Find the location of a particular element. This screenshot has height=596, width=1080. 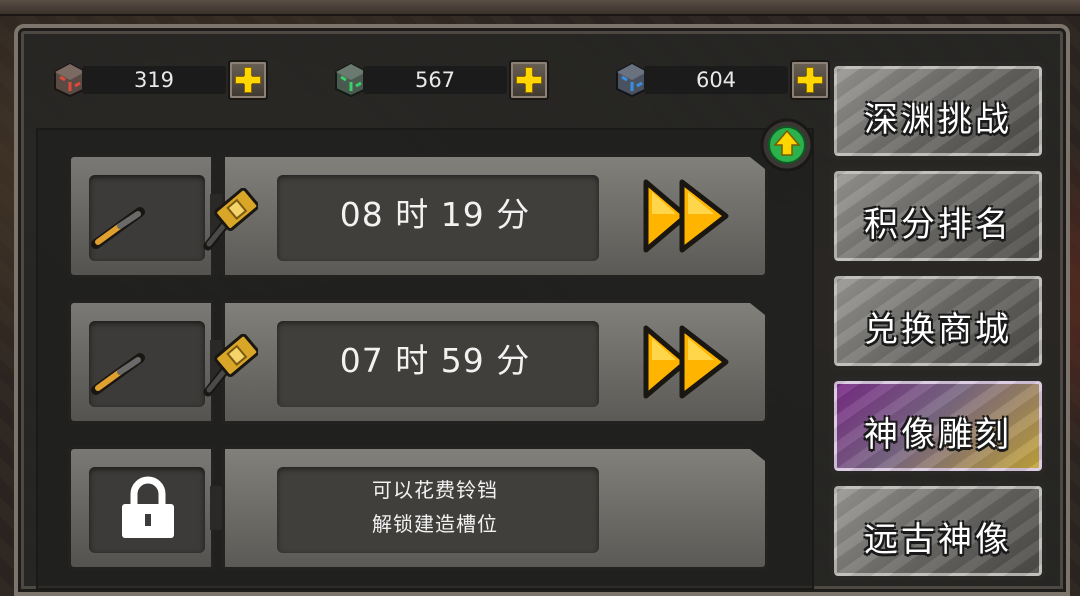

menu-label: 兑换商城 is located at coordinates (938, 330).